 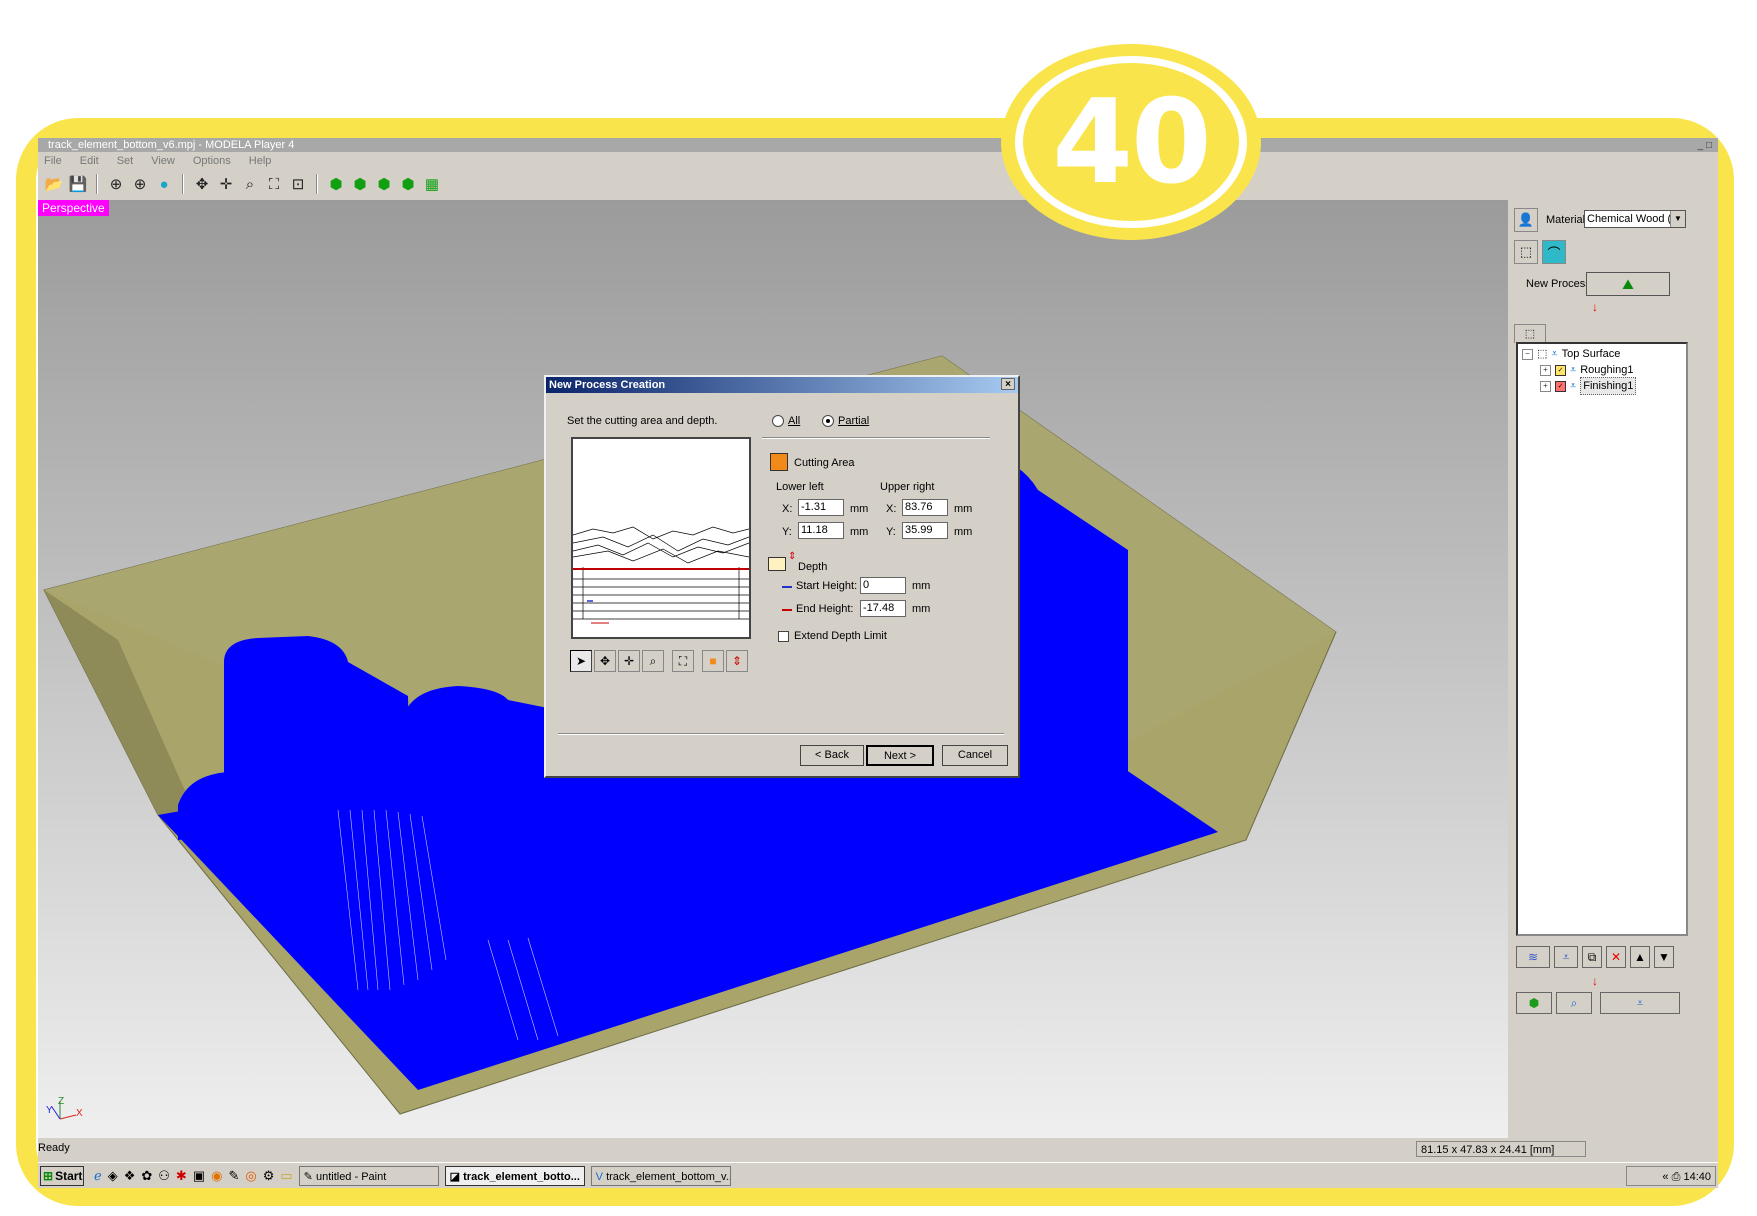 What do you see at coordinates (98, 1176) in the screenshot?
I see `ie-icon: ℯ` at bounding box center [98, 1176].